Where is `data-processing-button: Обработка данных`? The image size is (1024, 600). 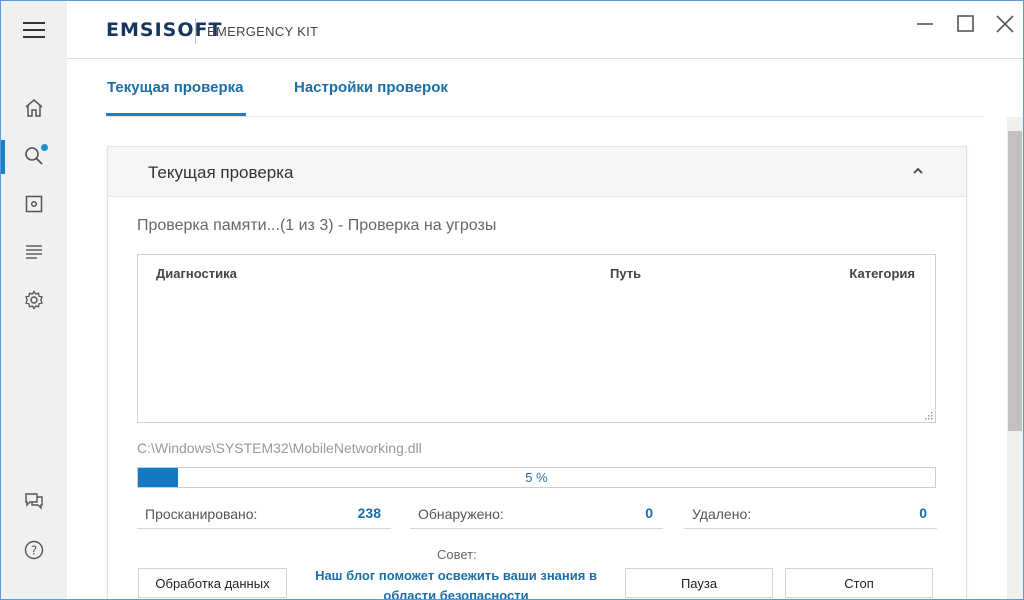 data-processing-button: Обработка данных is located at coordinates (212, 583).